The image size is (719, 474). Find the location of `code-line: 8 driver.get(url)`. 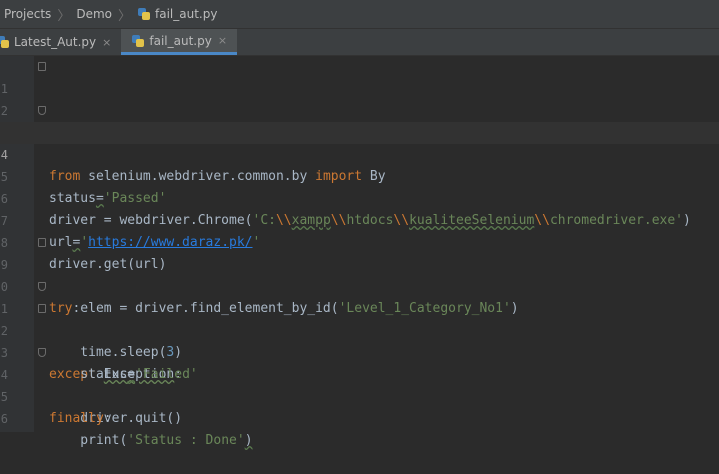

code-line: 8 driver.get(url) is located at coordinates (359, 241).